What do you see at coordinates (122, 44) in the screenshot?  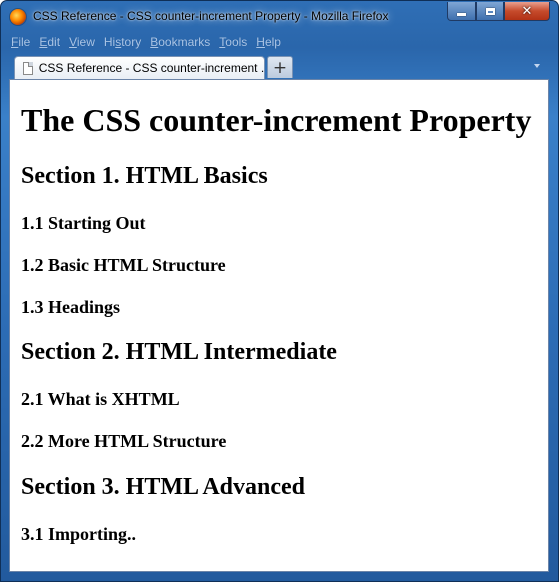 I see `menu-history: History` at bounding box center [122, 44].